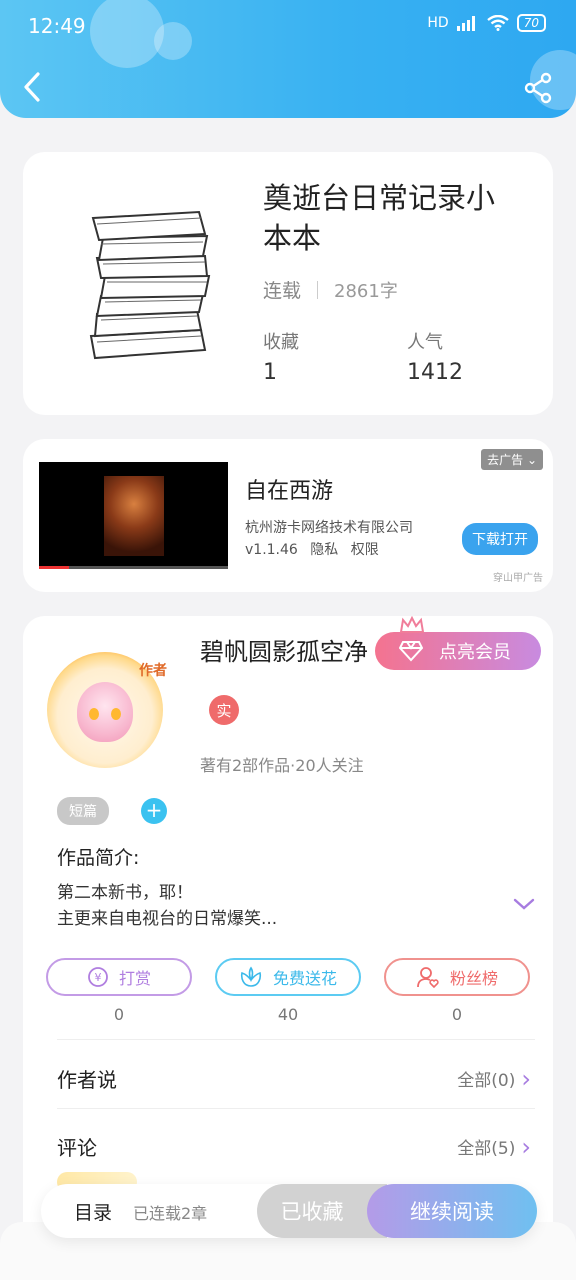  Describe the element at coordinates (282, 291) in the screenshot. I see `book-status: 连载` at that location.